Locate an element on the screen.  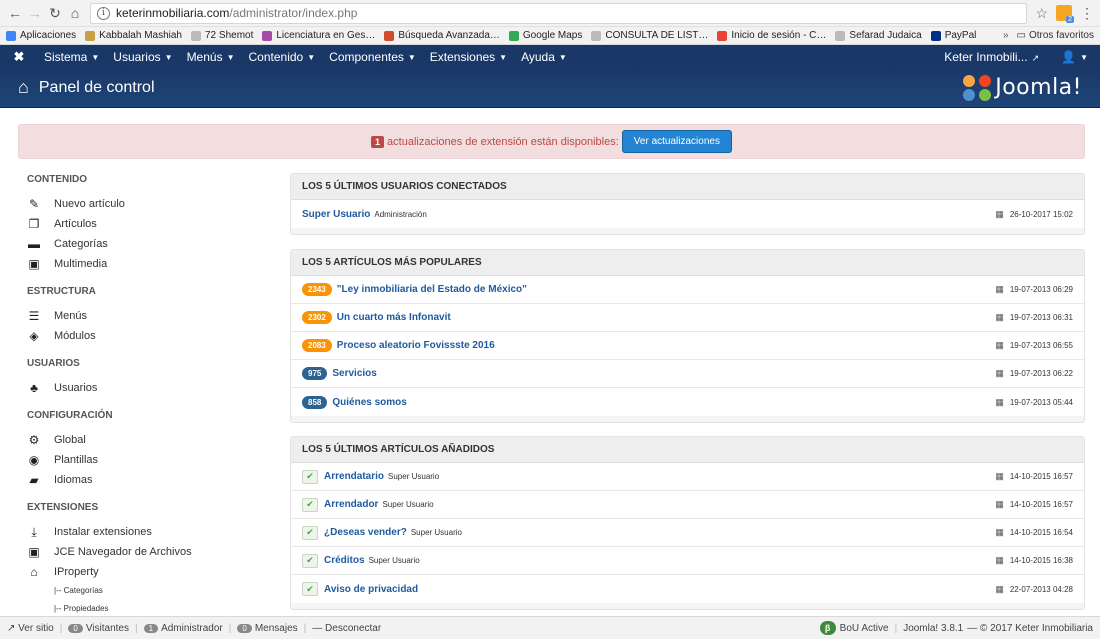
sidebar-item: ▬ Categorías is located at coordinates (147, 244).